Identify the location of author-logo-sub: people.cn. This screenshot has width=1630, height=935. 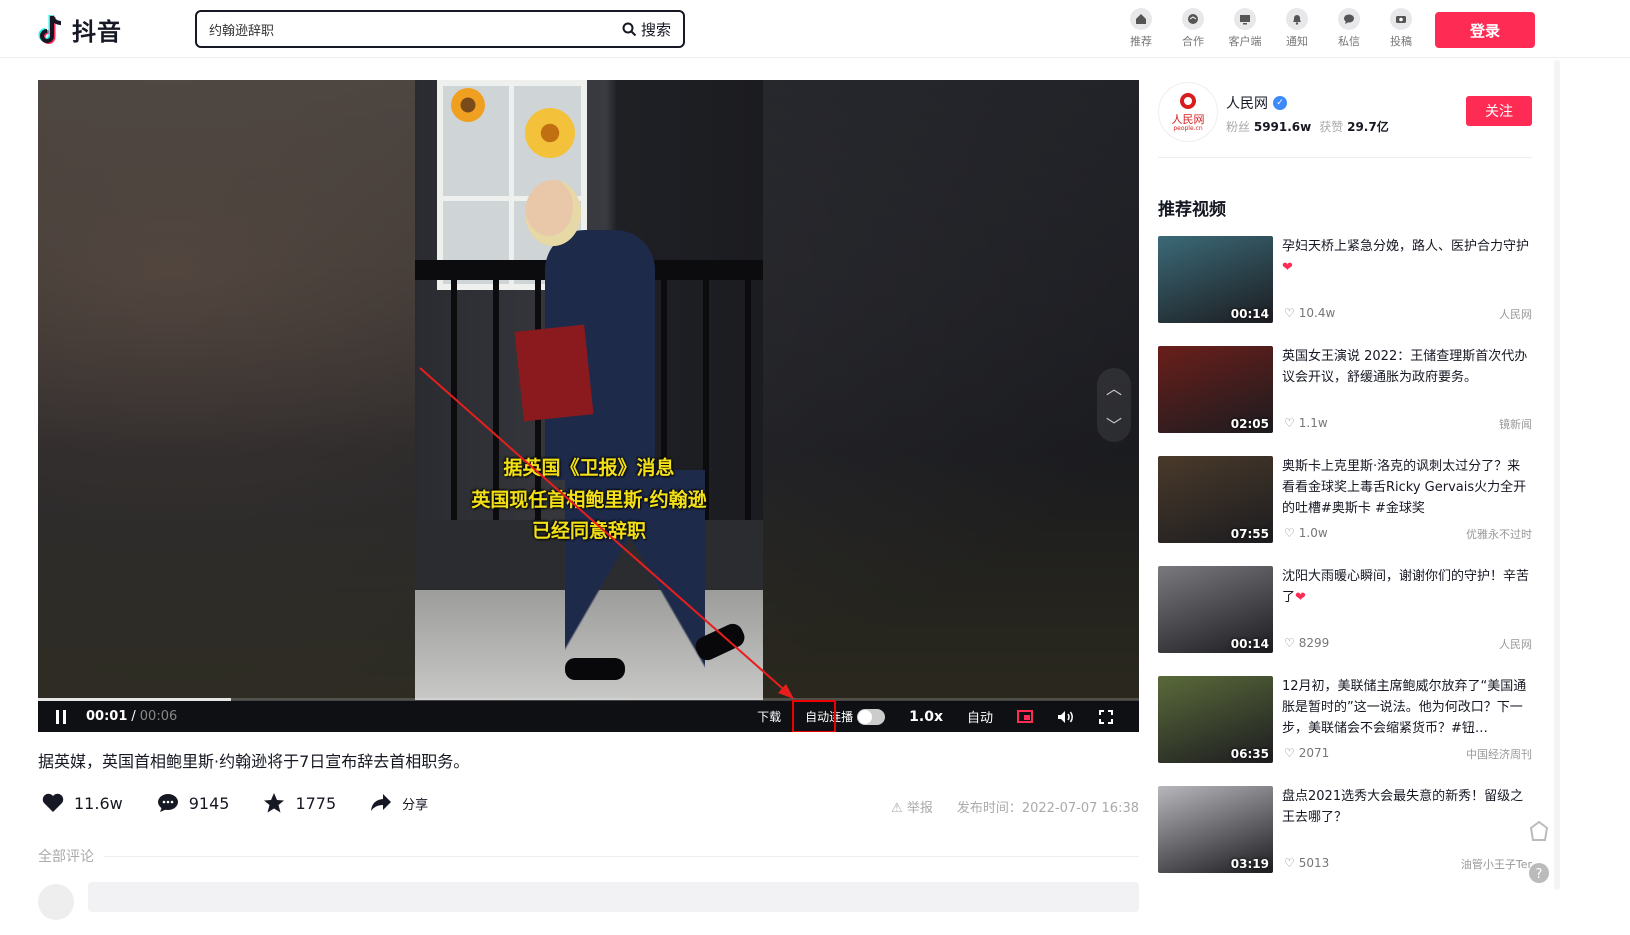
(1188, 128).